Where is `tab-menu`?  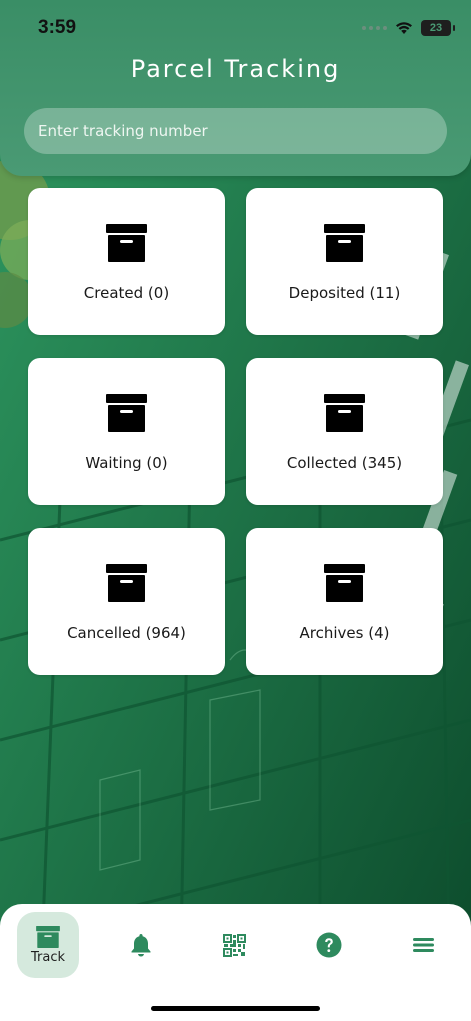
tab-menu is located at coordinates (423, 945).